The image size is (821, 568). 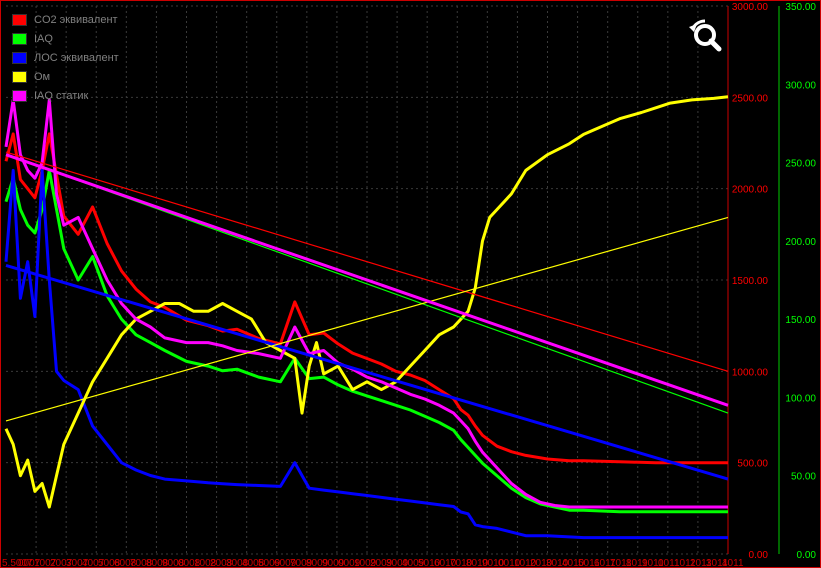 What do you see at coordinates (800, 164) in the screenshot?
I see `y-right-tick-label: 250.00` at bounding box center [800, 164].